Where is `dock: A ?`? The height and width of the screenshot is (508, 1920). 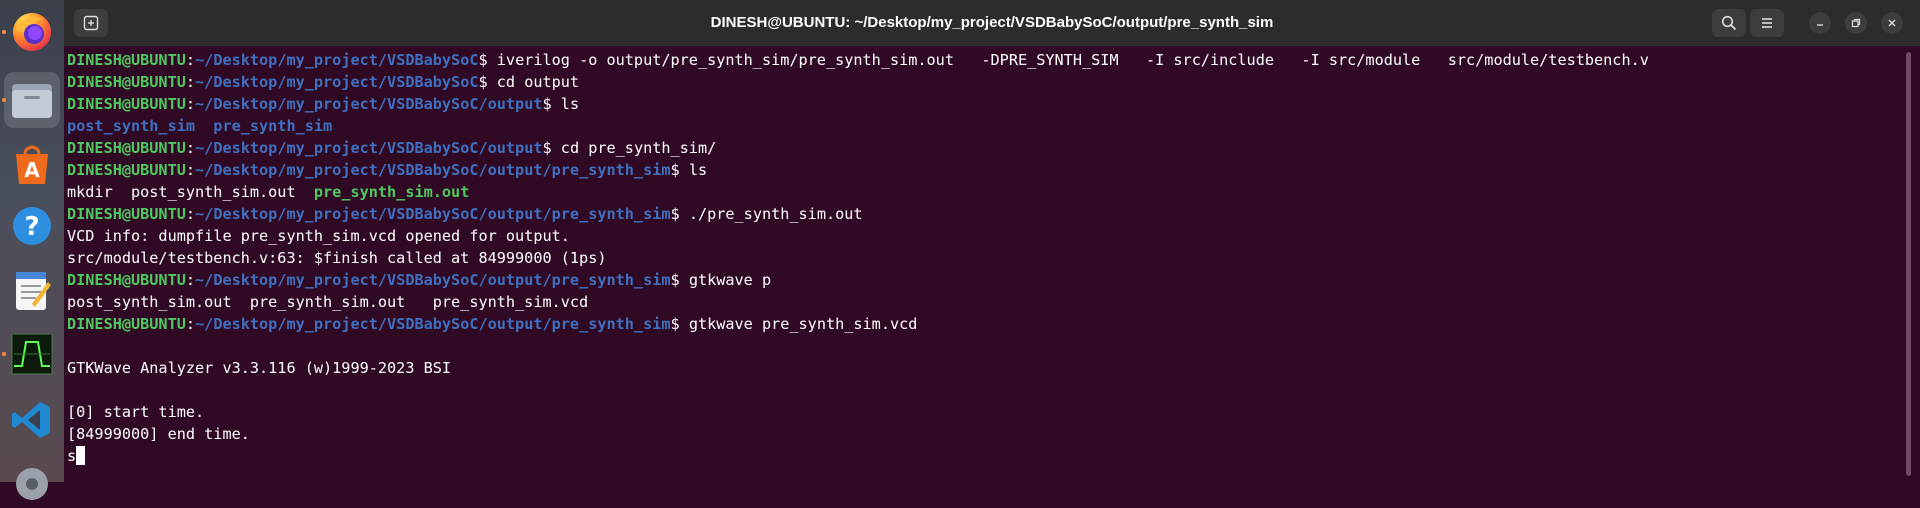
dock: A ? is located at coordinates (32, 250).